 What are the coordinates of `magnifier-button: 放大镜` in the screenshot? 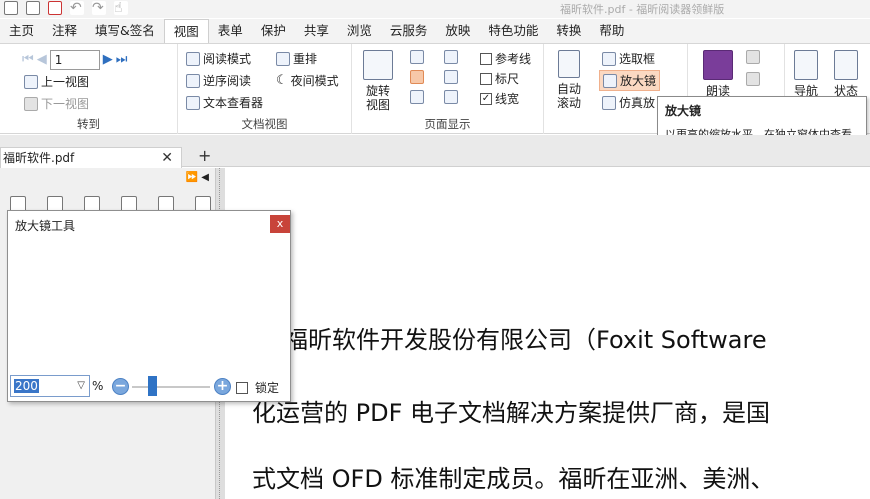 It's located at (630, 80).